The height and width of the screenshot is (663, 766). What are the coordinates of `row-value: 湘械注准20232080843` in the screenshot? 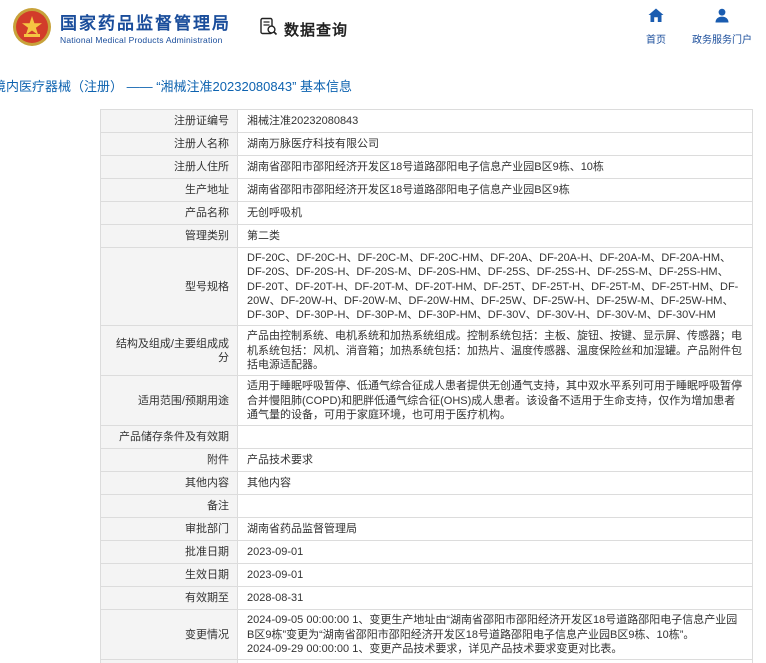 It's located at (495, 121).